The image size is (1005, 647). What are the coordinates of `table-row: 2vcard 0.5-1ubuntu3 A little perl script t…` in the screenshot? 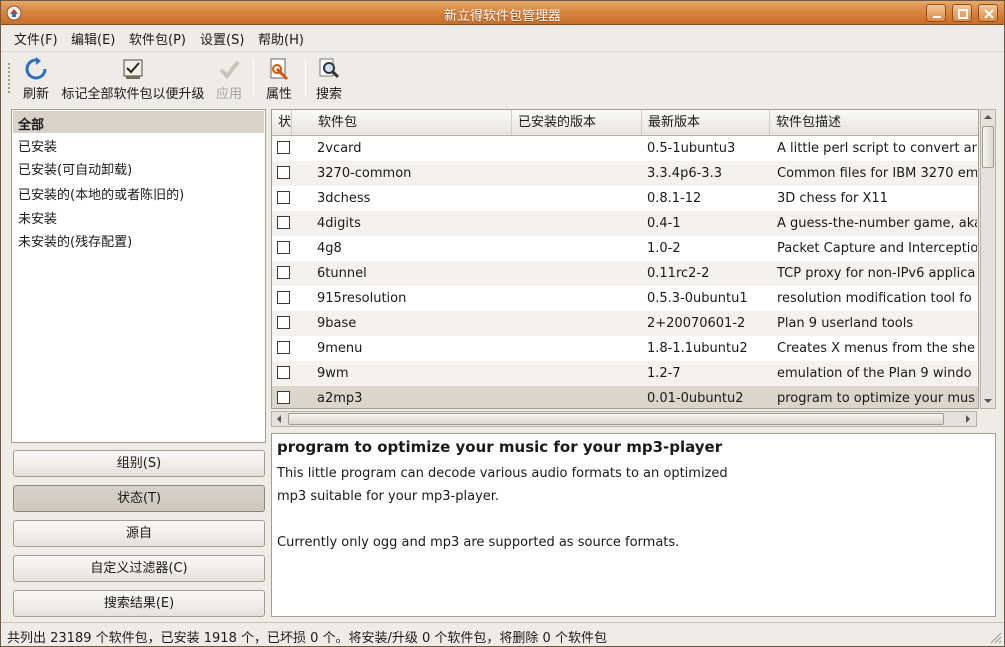 It's located at (625, 148).